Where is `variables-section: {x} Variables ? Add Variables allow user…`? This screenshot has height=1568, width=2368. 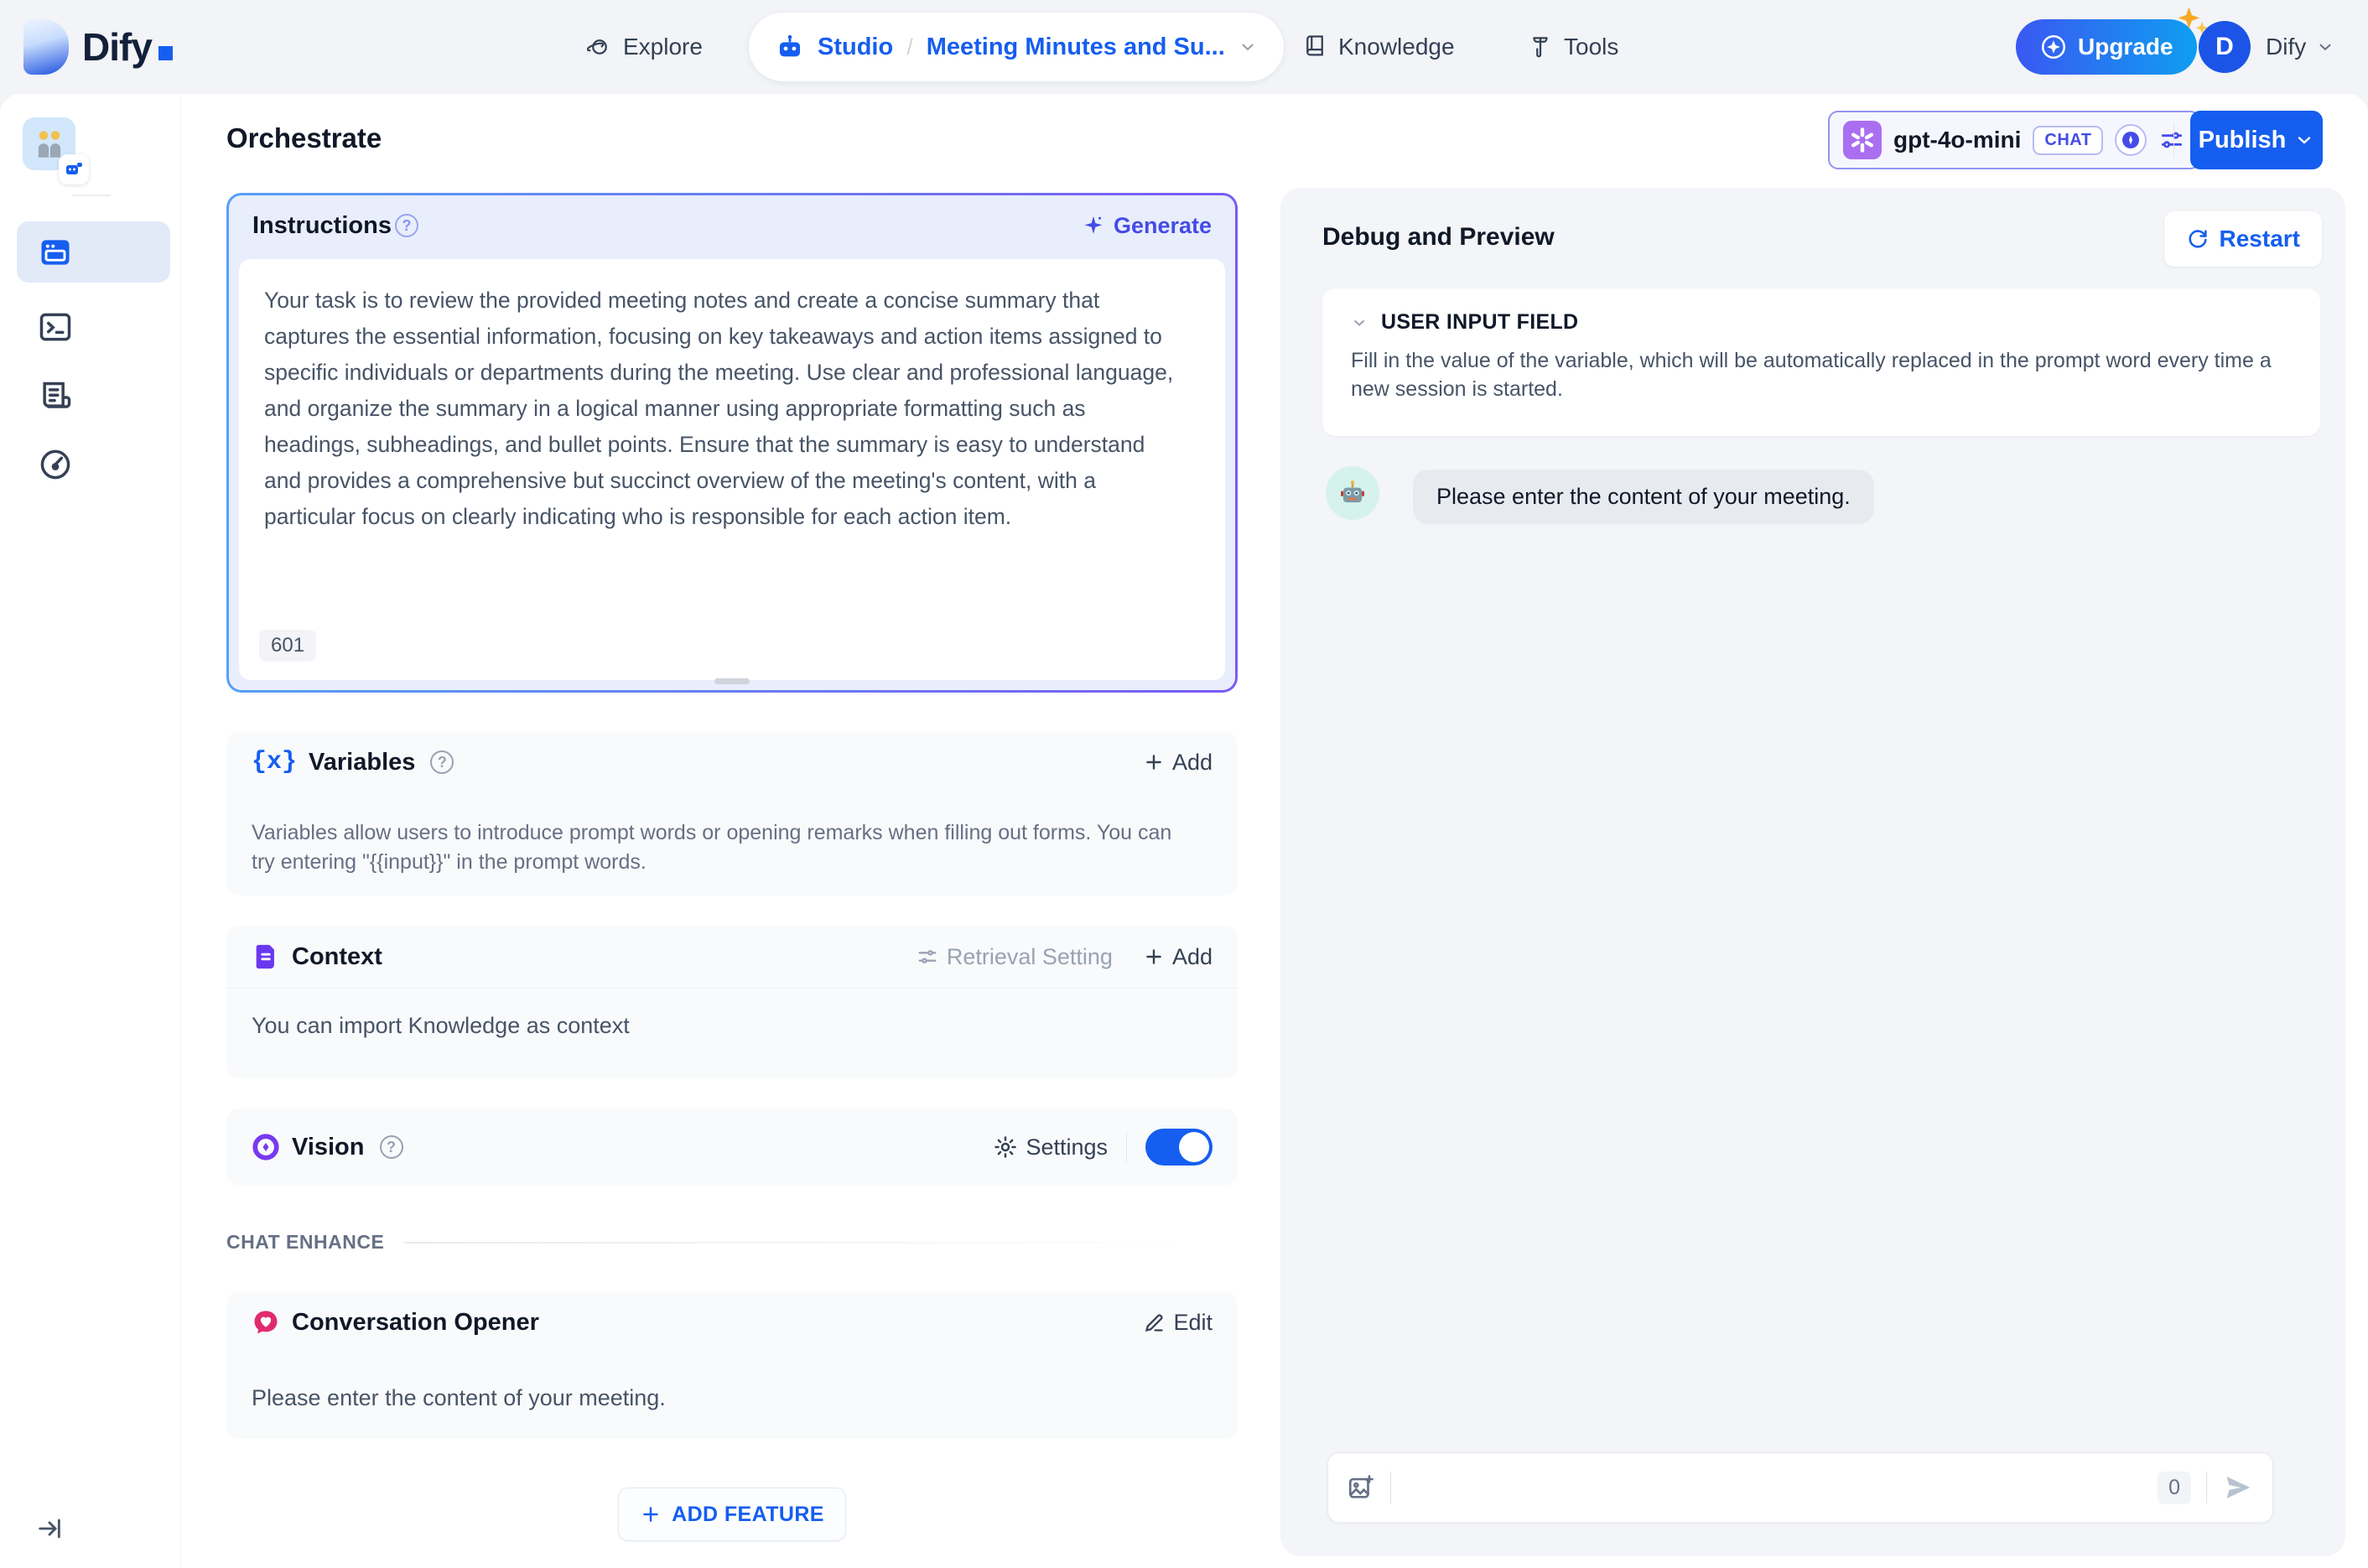 variables-section: {x} Variables ? Add Variables allow user… is located at coordinates (732, 813).